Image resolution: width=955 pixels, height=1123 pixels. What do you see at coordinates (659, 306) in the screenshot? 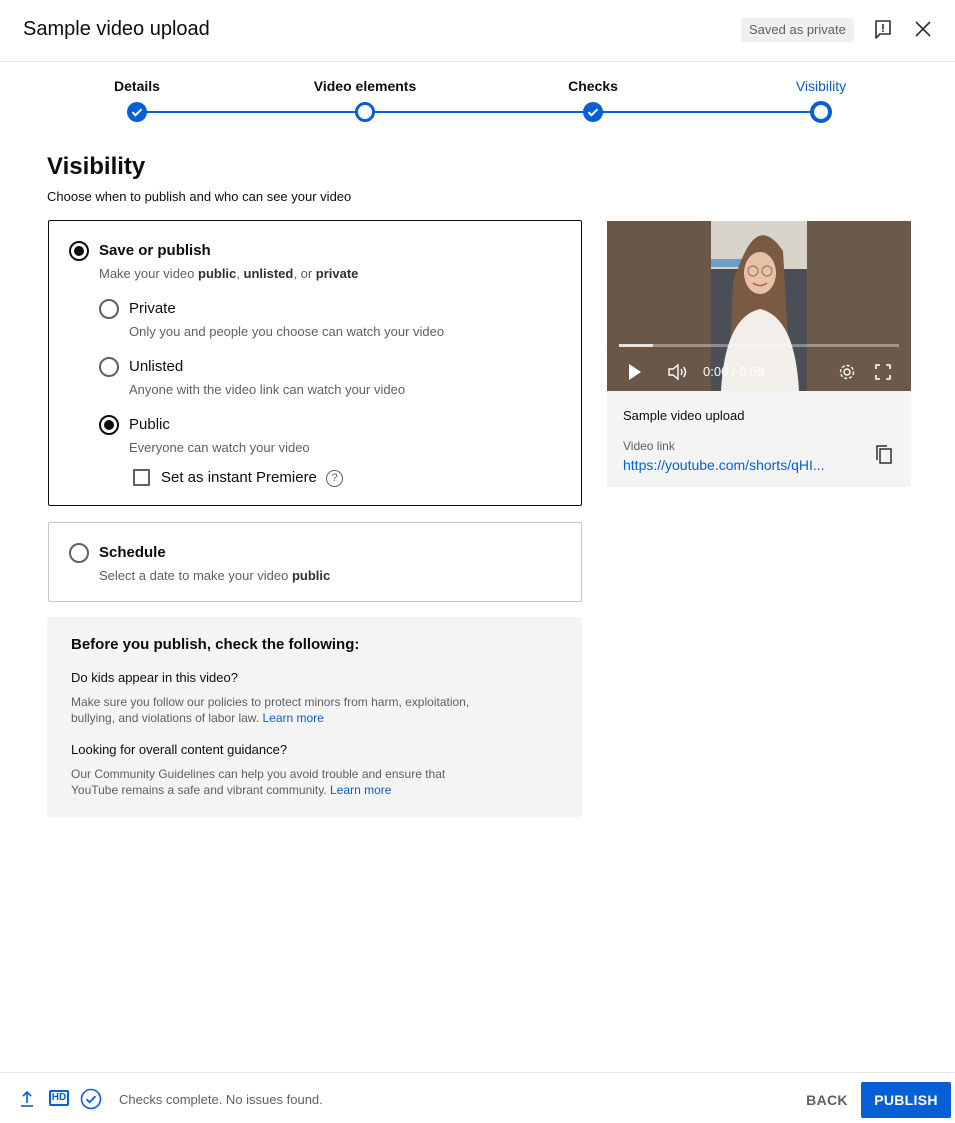
I see `video-background-left` at bounding box center [659, 306].